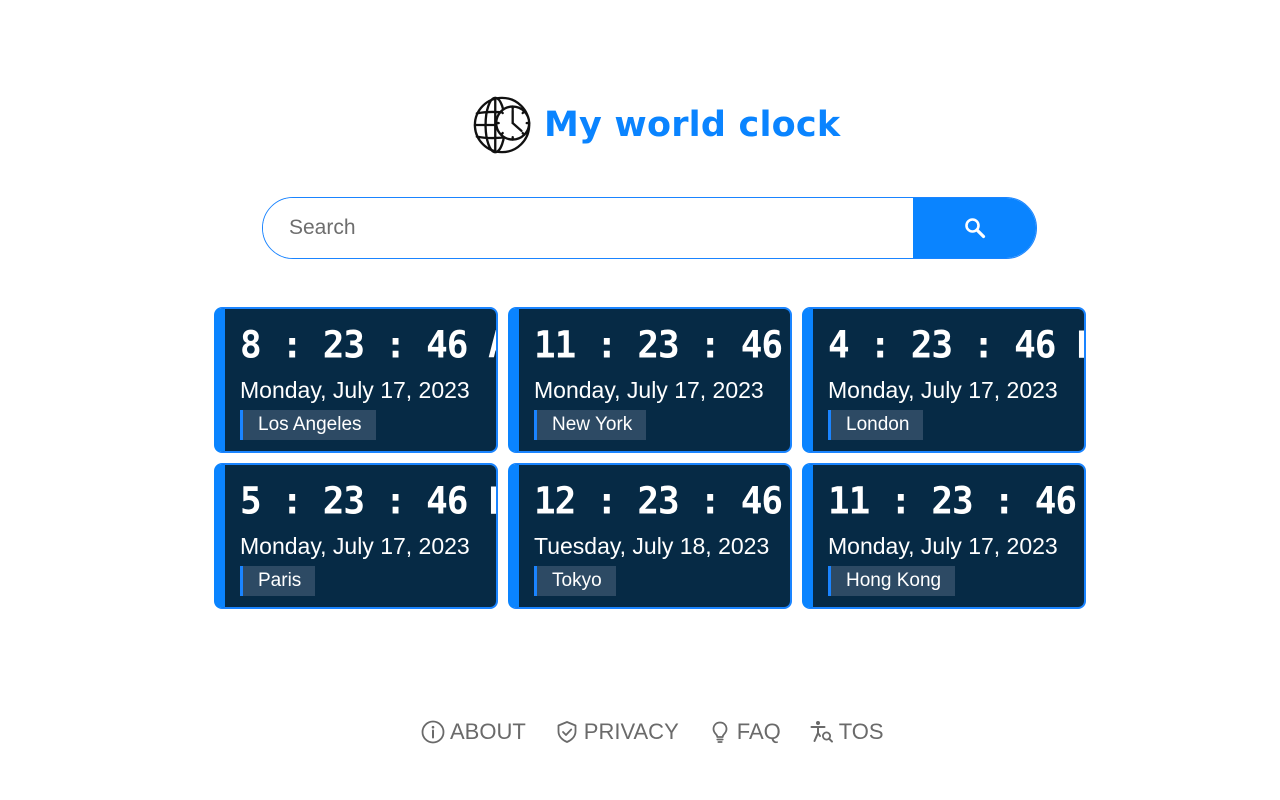 The image size is (1280, 800). What do you see at coordinates (652, 546) in the screenshot?
I see `clock-date: Tuesday, July 18, 2023` at bounding box center [652, 546].